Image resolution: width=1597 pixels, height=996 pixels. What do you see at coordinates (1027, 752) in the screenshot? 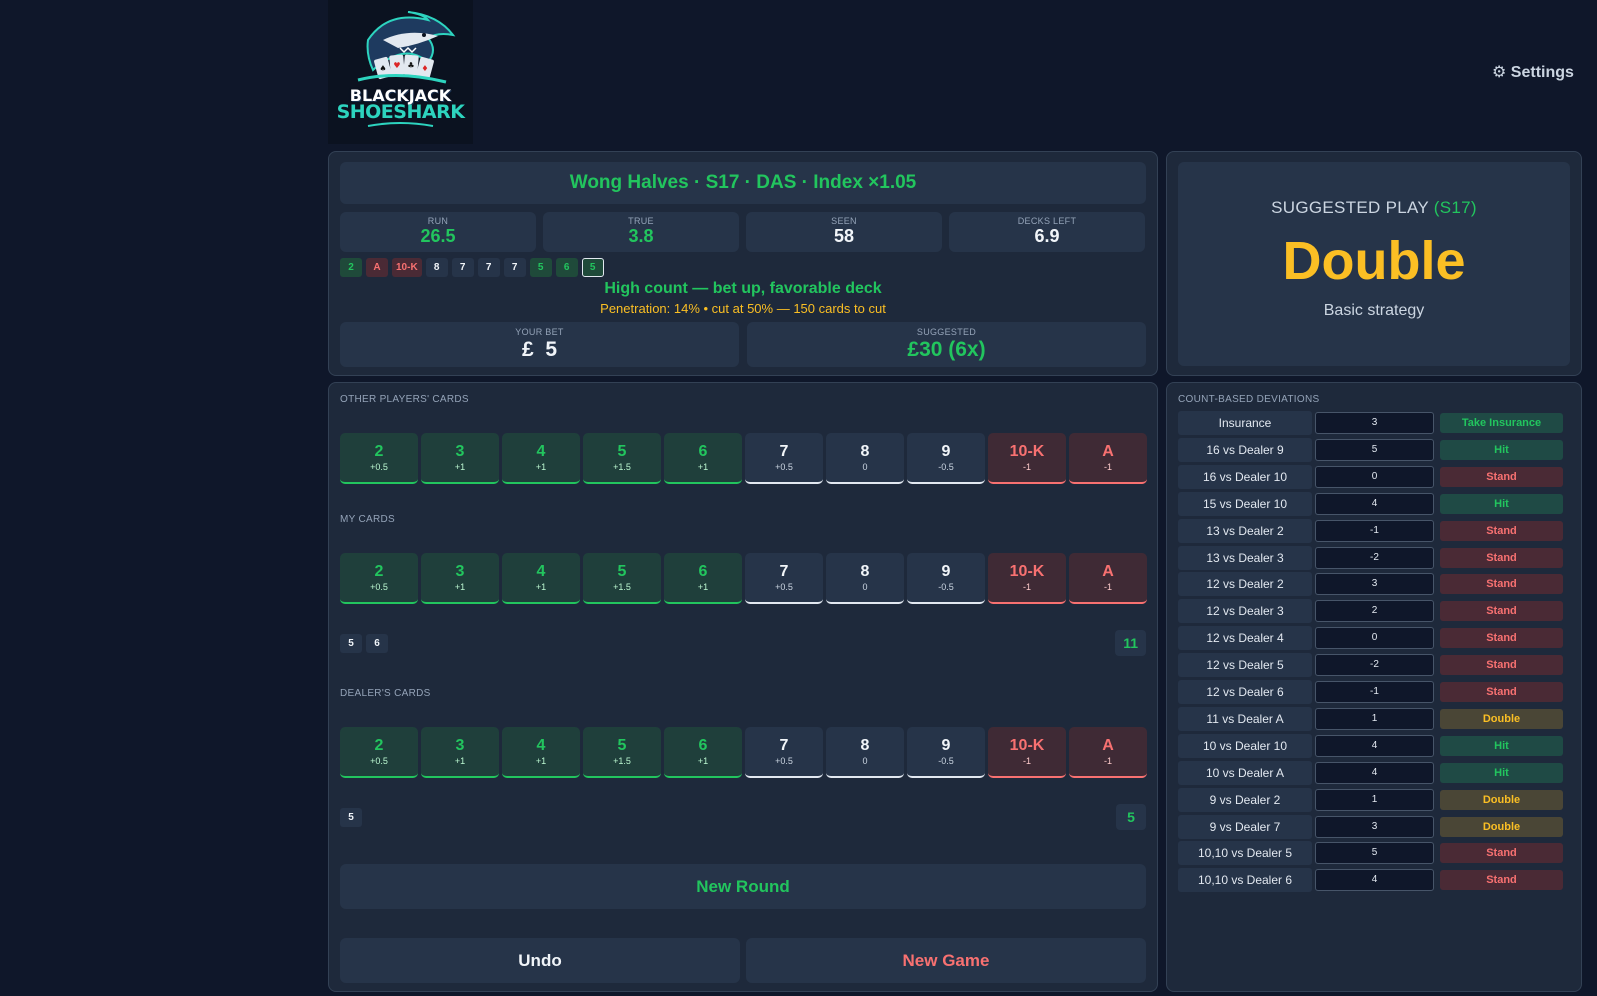
I see `dealer-card-button: 10-K -1` at bounding box center [1027, 752].